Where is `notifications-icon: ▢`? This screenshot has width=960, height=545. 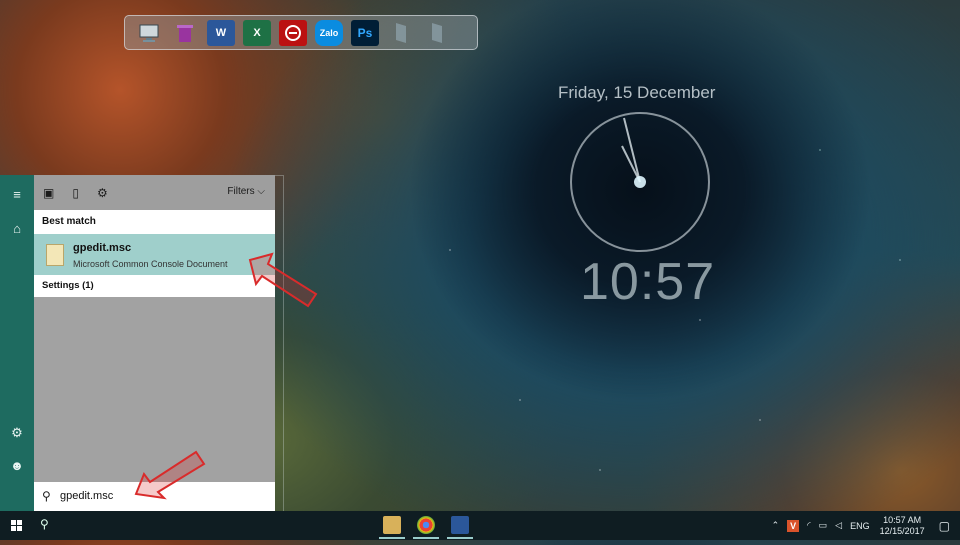 notifications-icon: ▢ is located at coordinates (944, 526).